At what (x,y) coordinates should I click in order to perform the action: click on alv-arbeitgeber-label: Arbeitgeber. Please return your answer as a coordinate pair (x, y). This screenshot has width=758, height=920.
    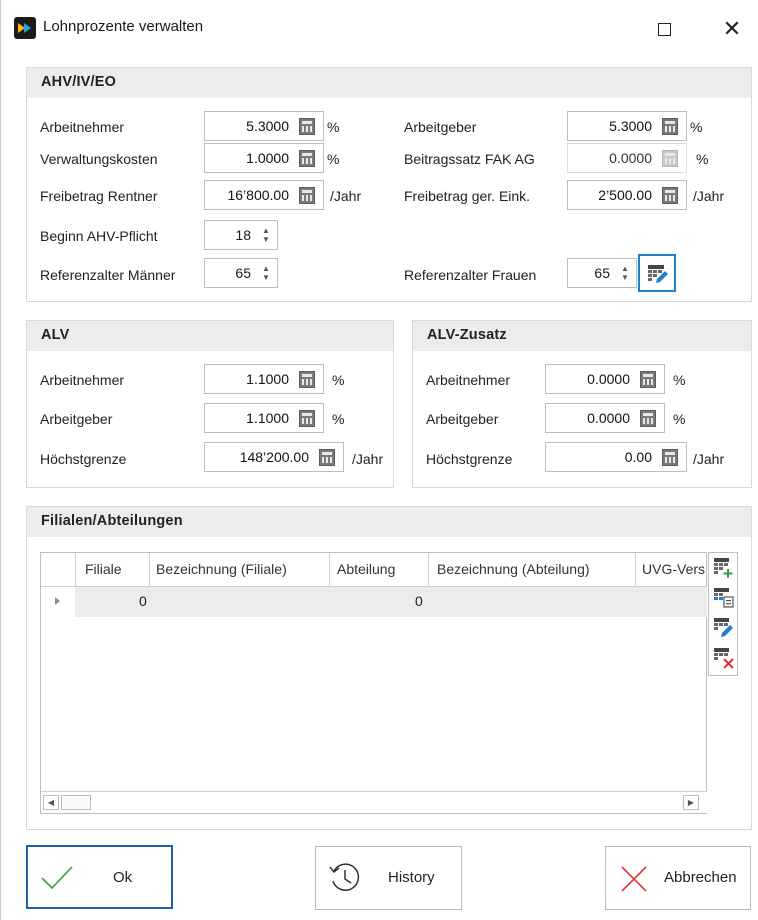
    Looking at the image, I should click on (76, 419).